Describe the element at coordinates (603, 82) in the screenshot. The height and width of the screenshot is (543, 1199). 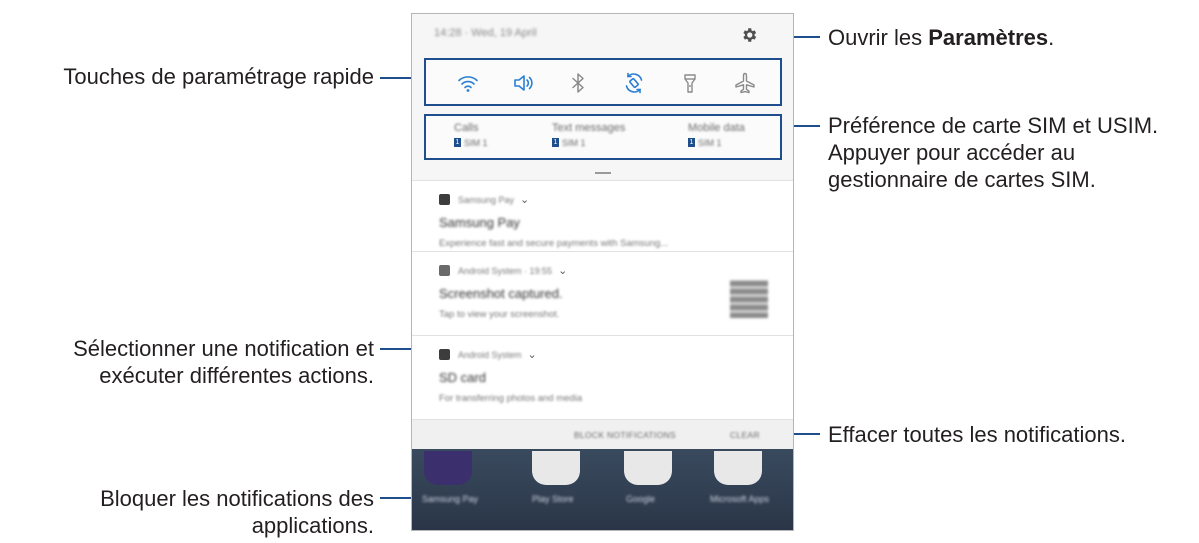
I see `quick-settings-bar` at that location.